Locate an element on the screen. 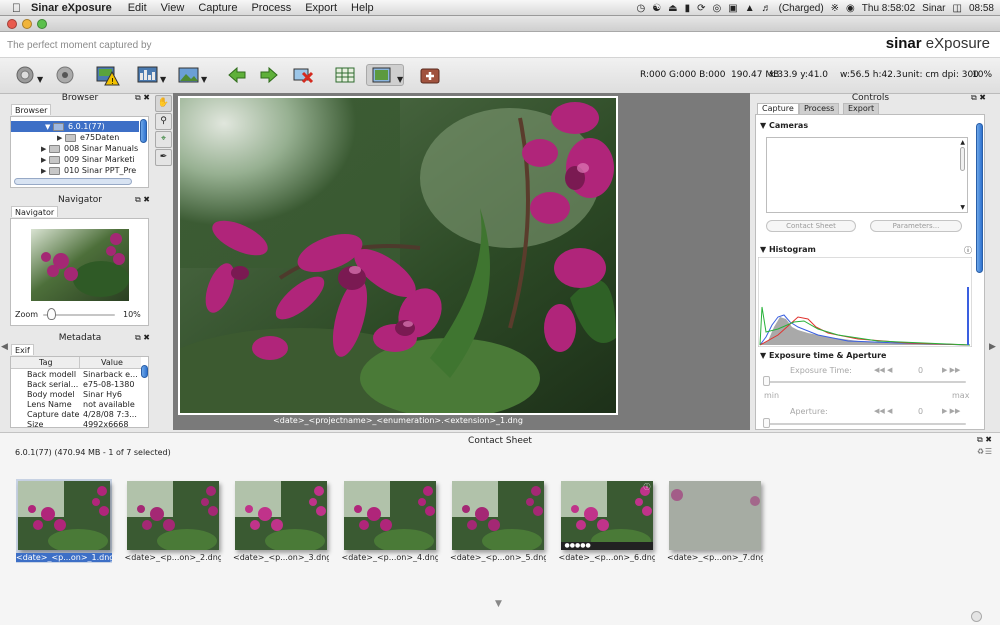 This screenshot has height=625, width=1000. thumbnail-2: <date>_<p...on>_2.dng is located at coordinates (173, 521).